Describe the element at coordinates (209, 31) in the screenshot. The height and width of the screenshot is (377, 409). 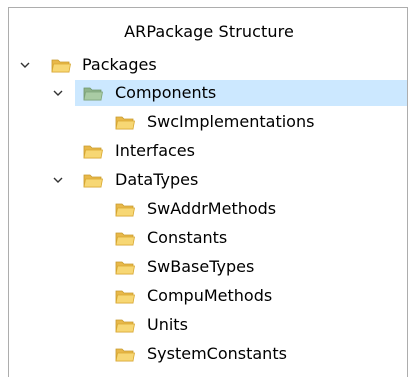
I see `panel-title: ARPackage Structure` at that location.